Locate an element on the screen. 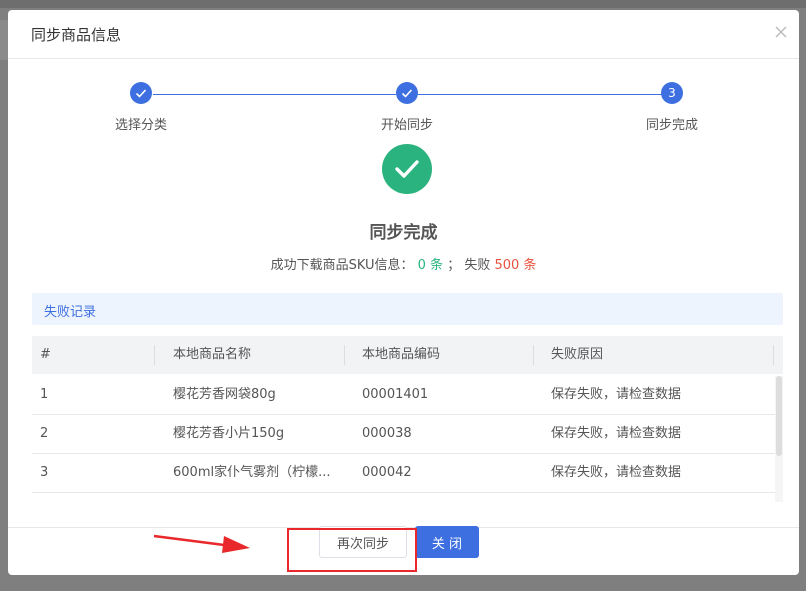  step-1-check-icon is located at coordinates (141, 93).